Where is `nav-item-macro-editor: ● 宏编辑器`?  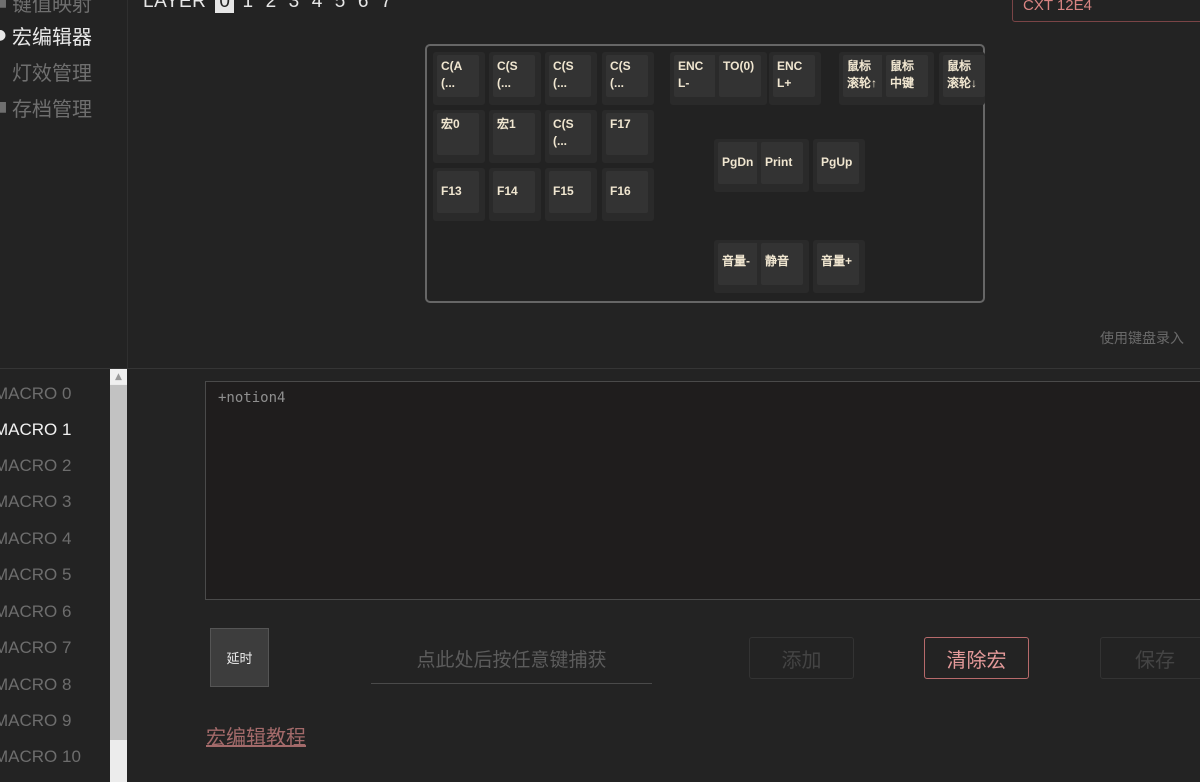
nav-item-macro-editor: ● 宏编辑器 is located at coordinates (46, 35).